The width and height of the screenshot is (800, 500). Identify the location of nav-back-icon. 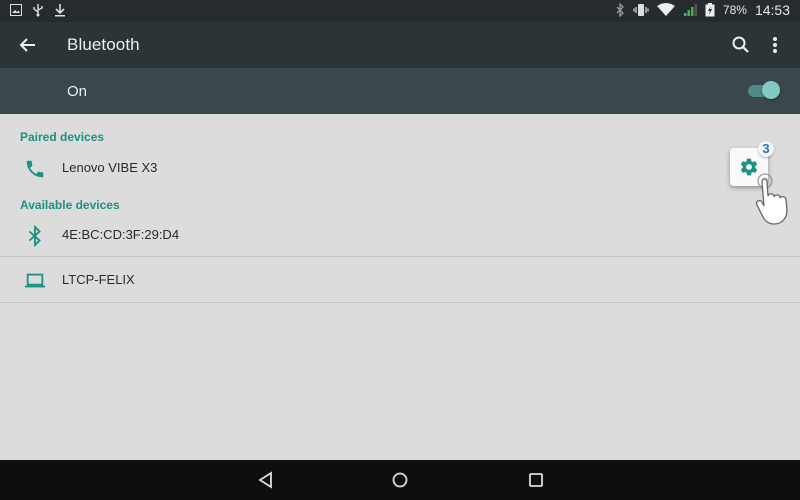
(265, 480).